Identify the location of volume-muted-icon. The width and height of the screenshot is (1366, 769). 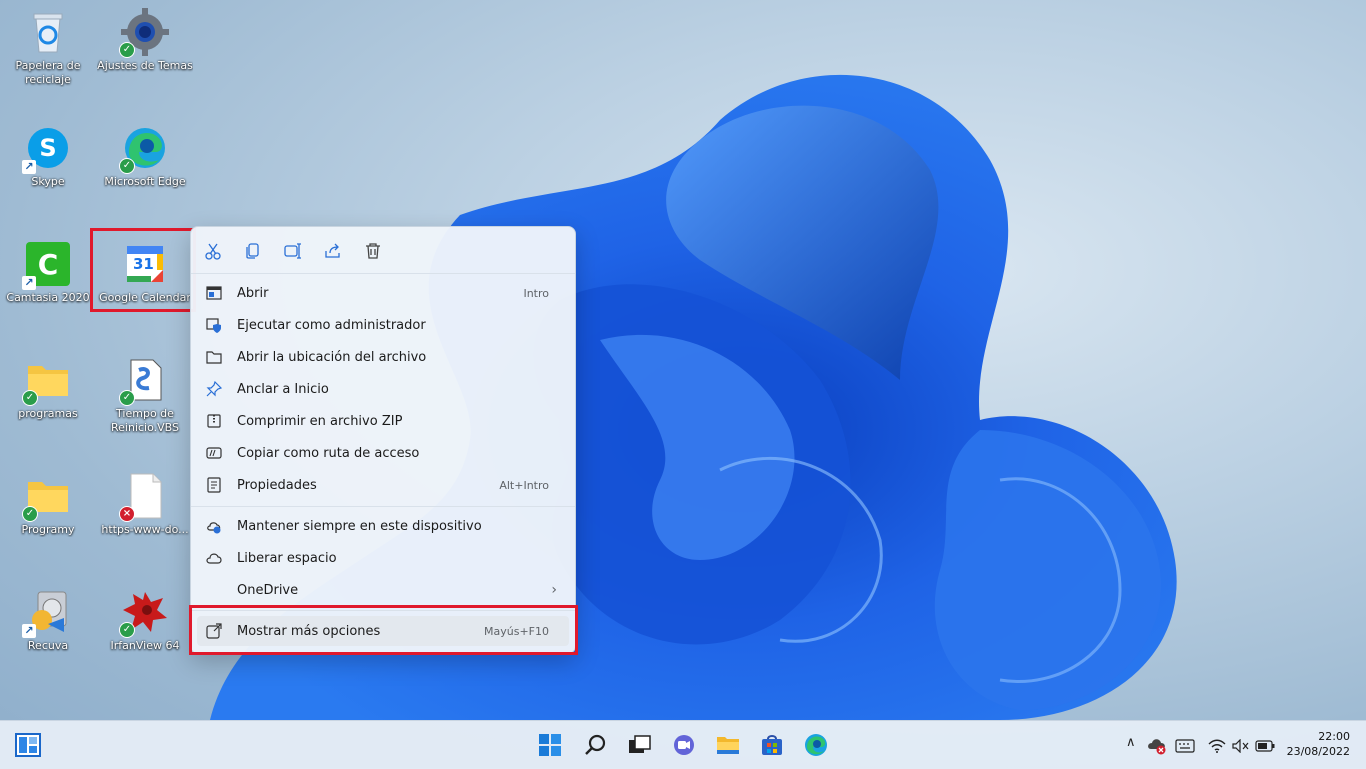
(1240, 746).